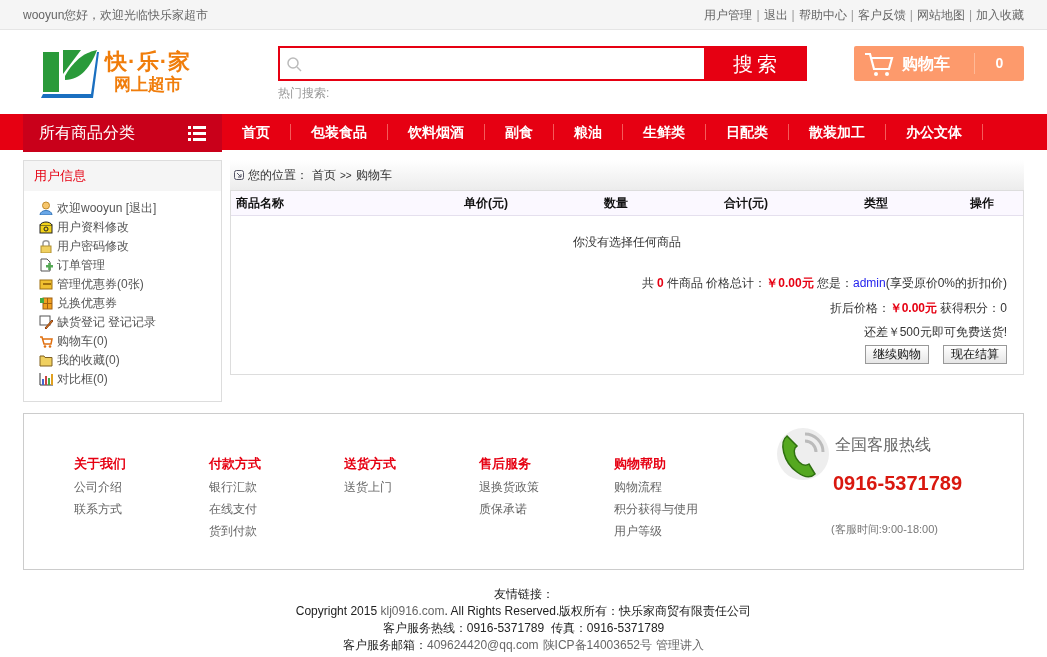  I want to click on column-header: 单价(元), so click(486, 203).